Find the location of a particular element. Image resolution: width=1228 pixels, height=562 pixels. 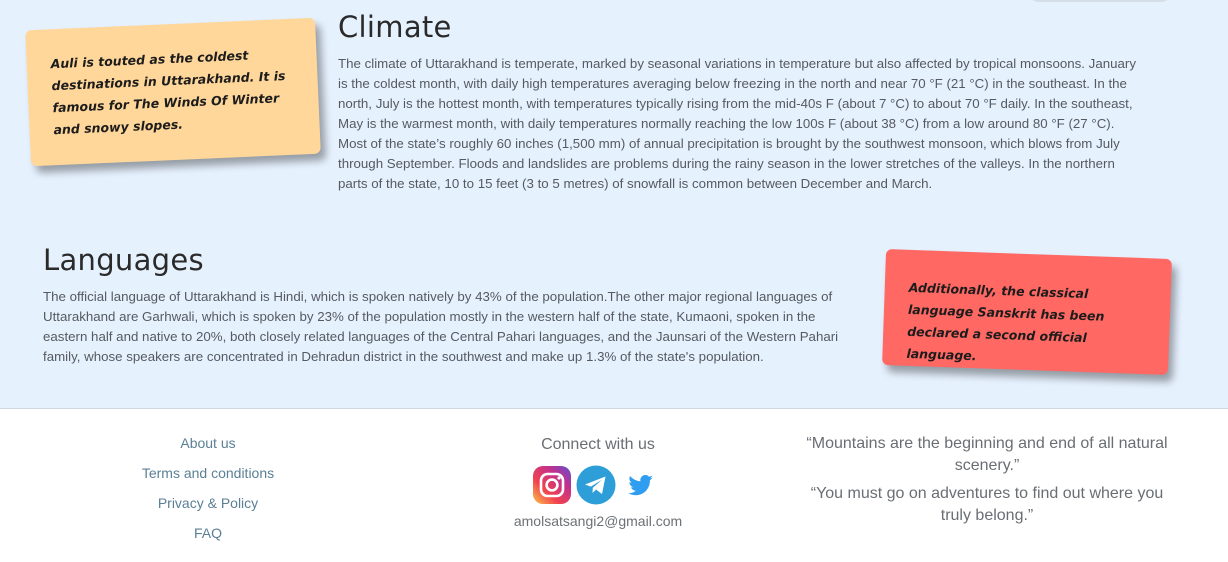

connect-title: Connect with us is located at coordinates (598, 444).